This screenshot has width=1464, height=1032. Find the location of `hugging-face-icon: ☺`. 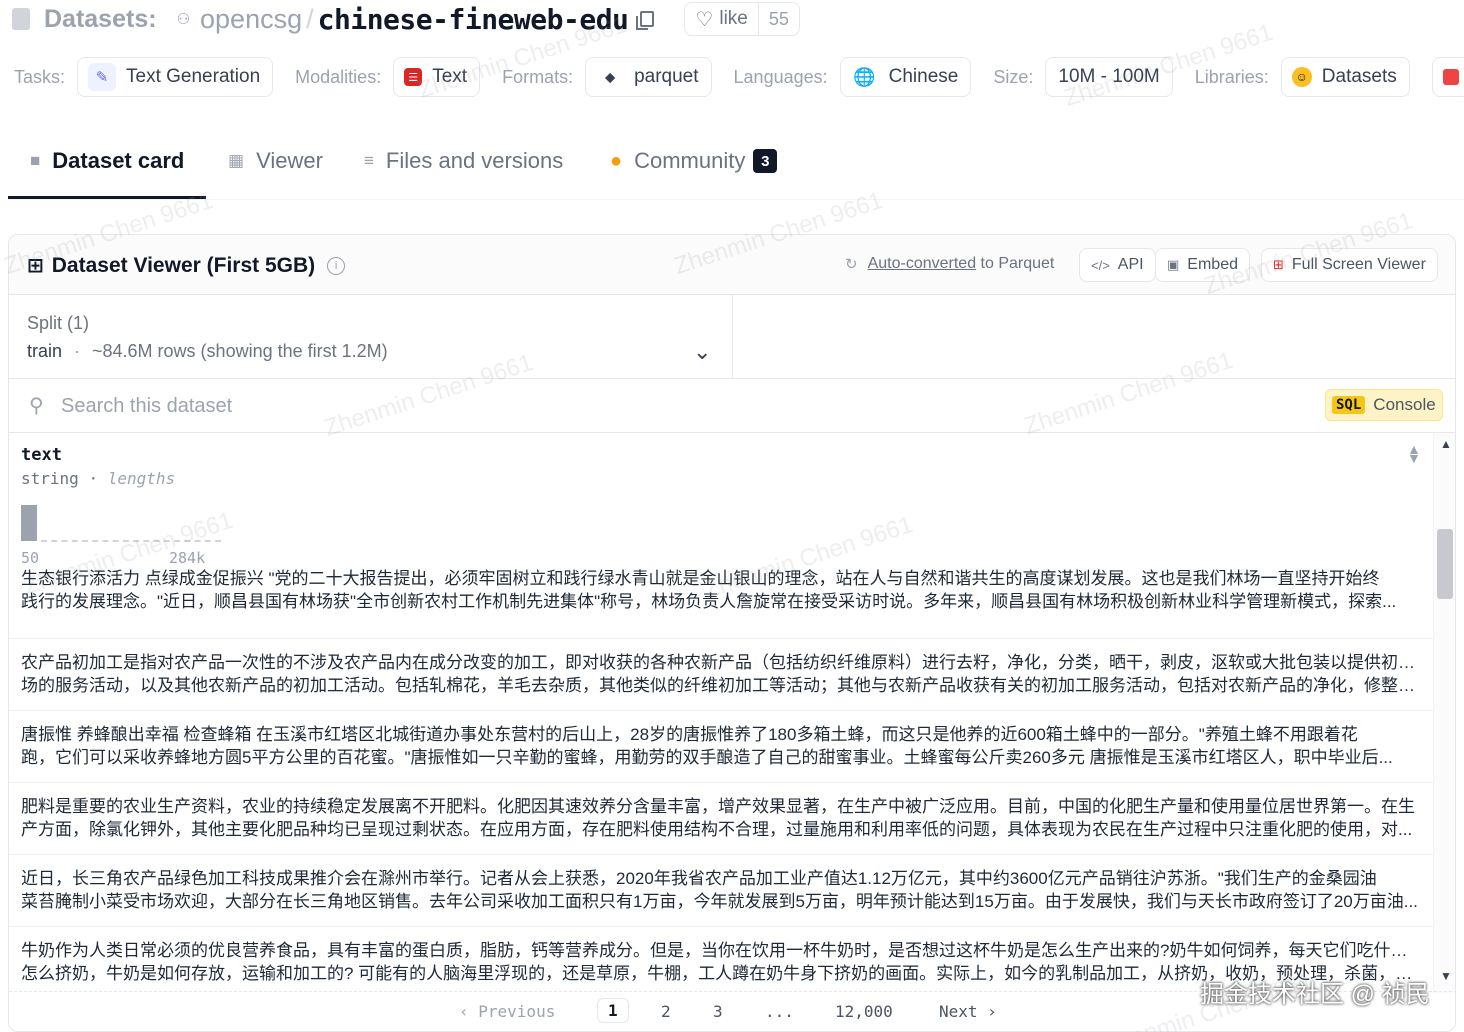

hugging-face-icon: ☺ is located at coordinates (1301, 77).